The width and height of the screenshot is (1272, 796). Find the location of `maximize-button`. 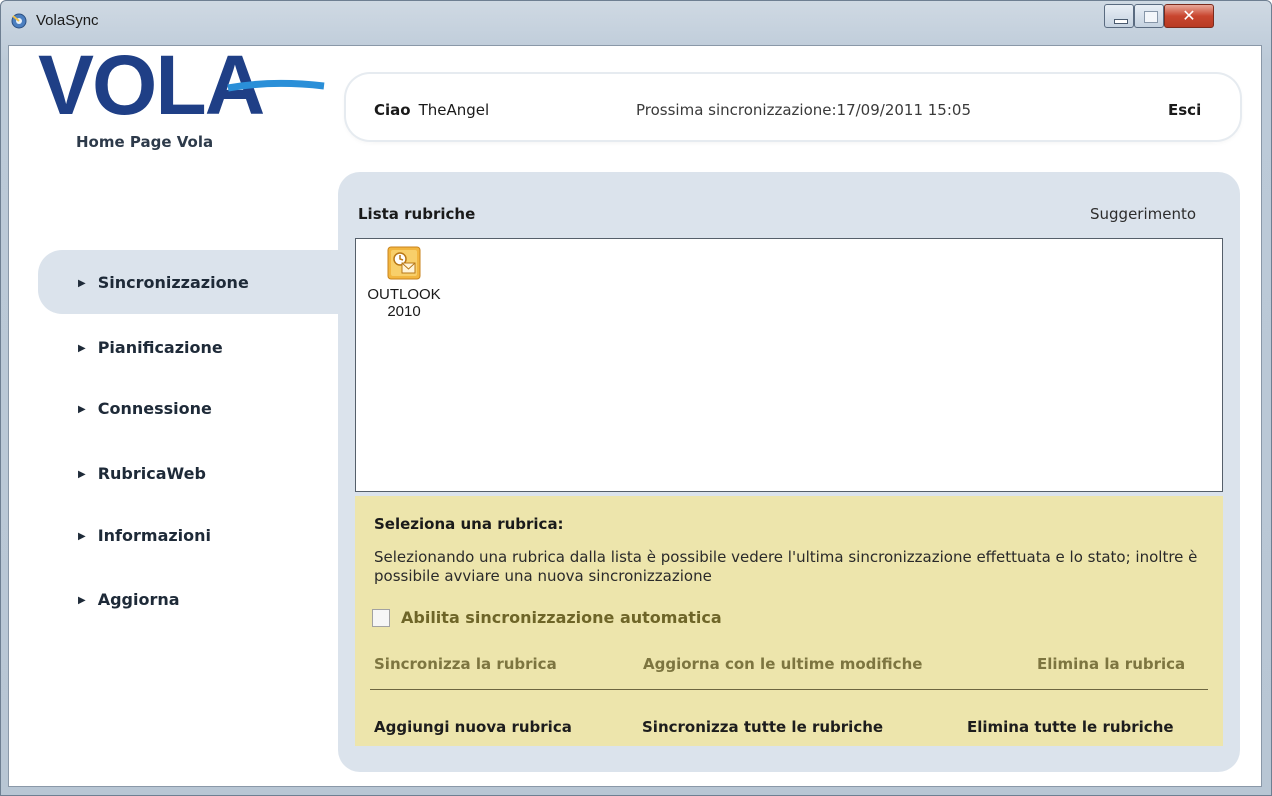

maximize-button is located at coordinates (1149, 16).